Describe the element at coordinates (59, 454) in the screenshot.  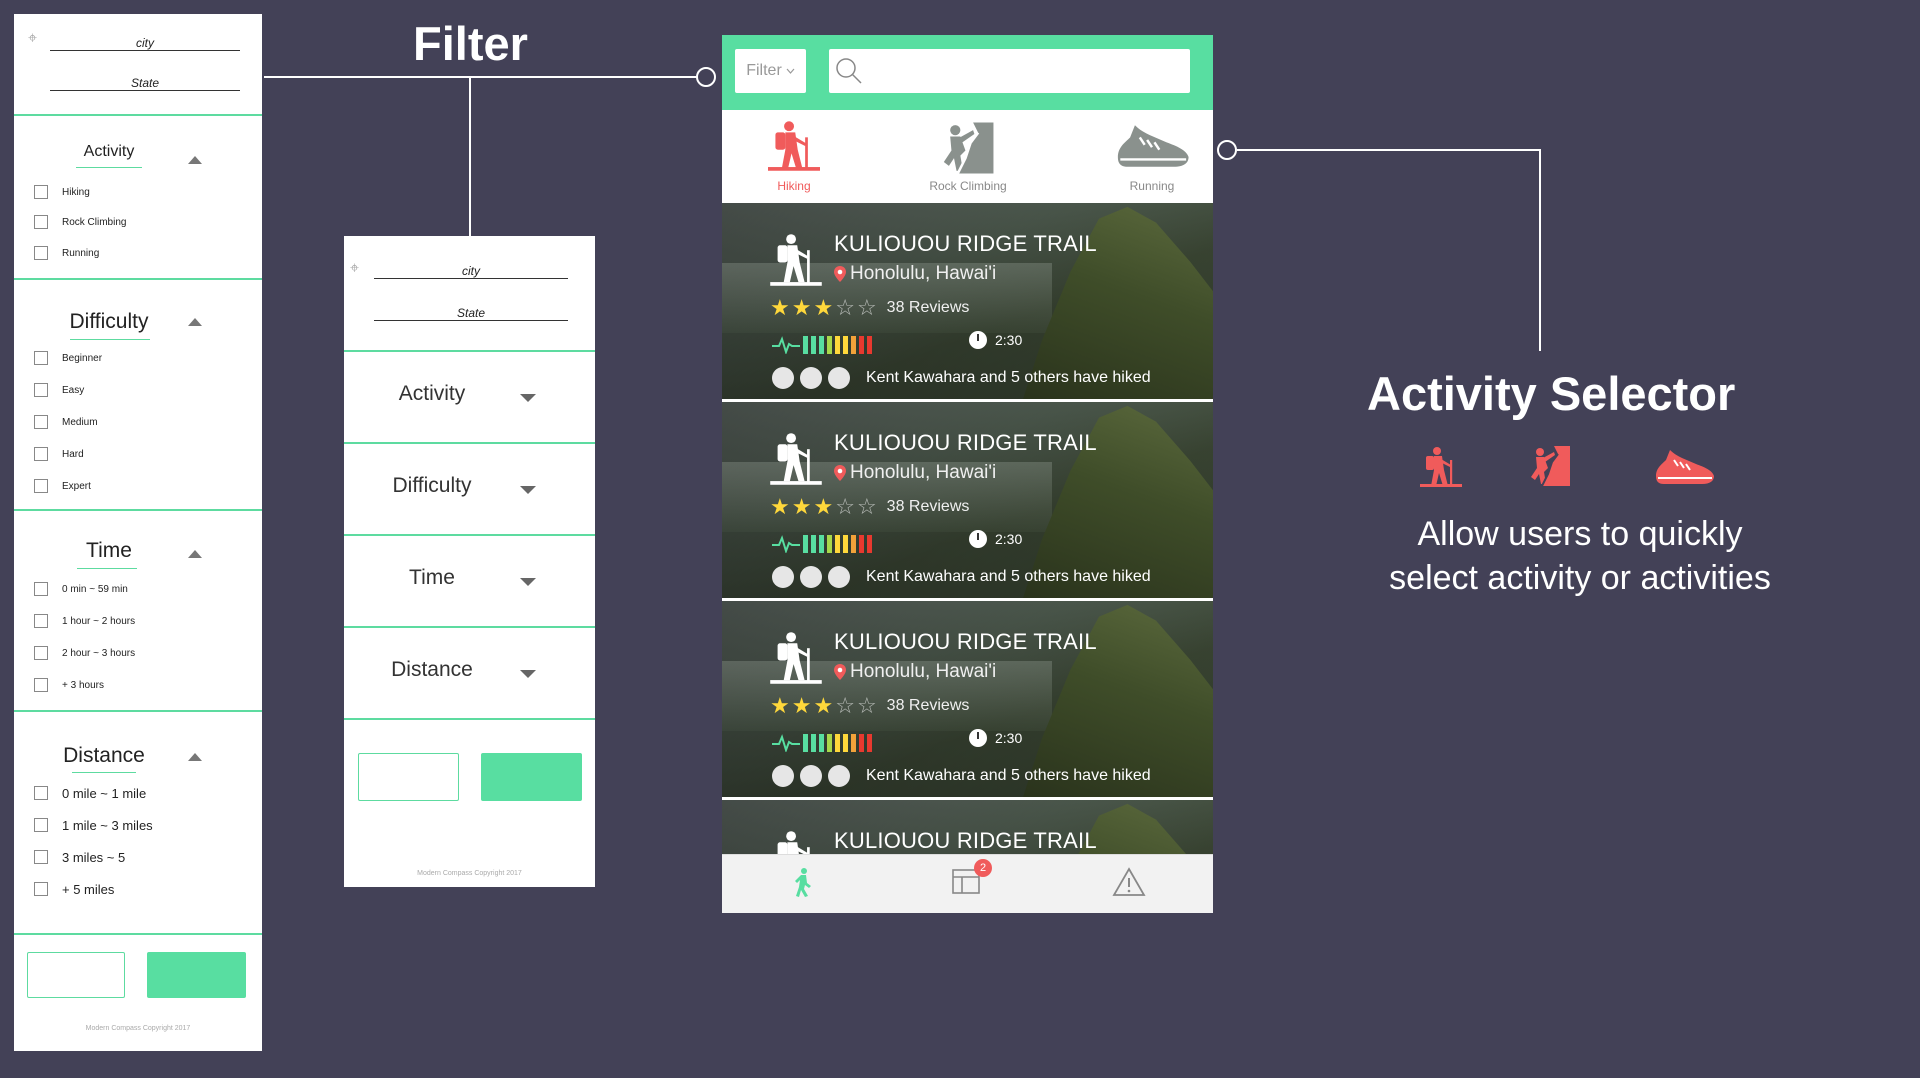
I see `option-hard: Hard` at that location.